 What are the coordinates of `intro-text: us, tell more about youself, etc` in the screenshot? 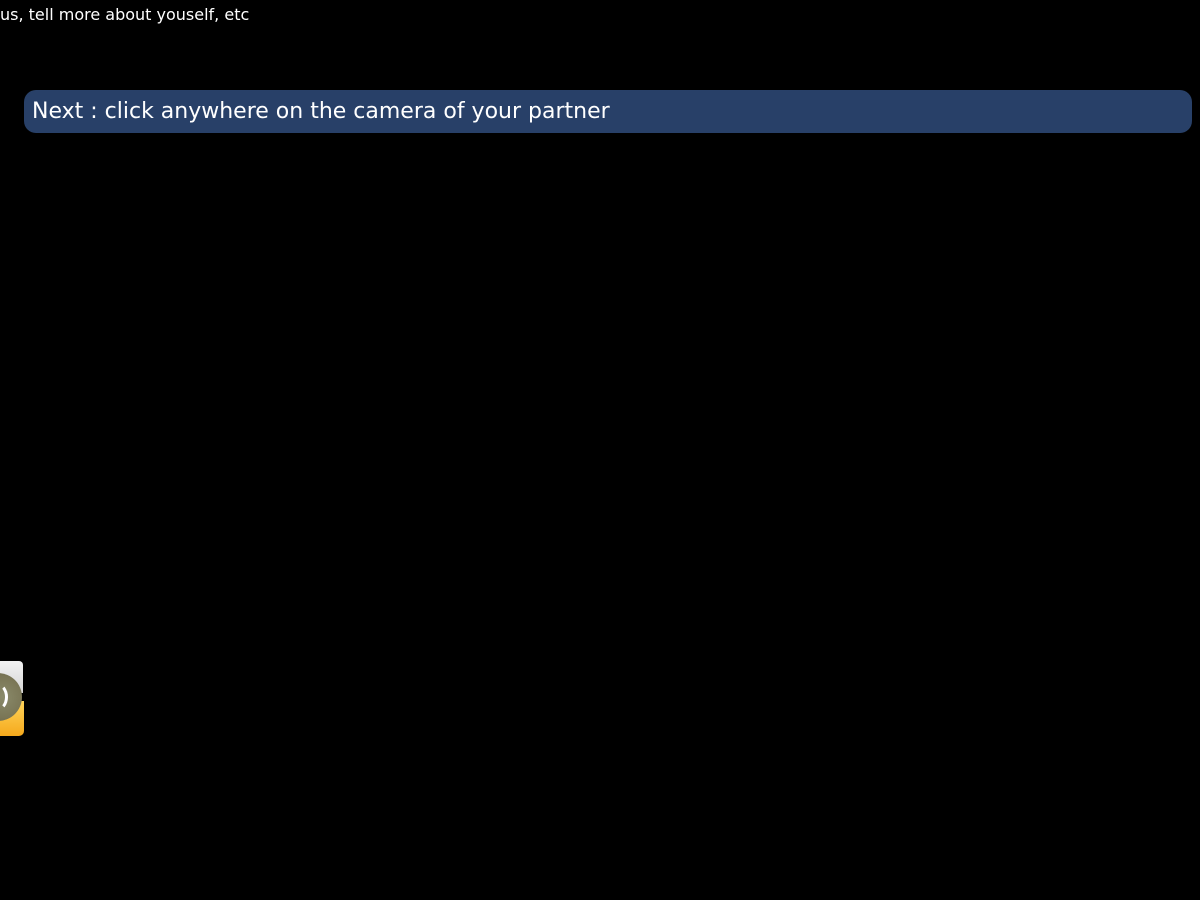 It's located at (125, 14).